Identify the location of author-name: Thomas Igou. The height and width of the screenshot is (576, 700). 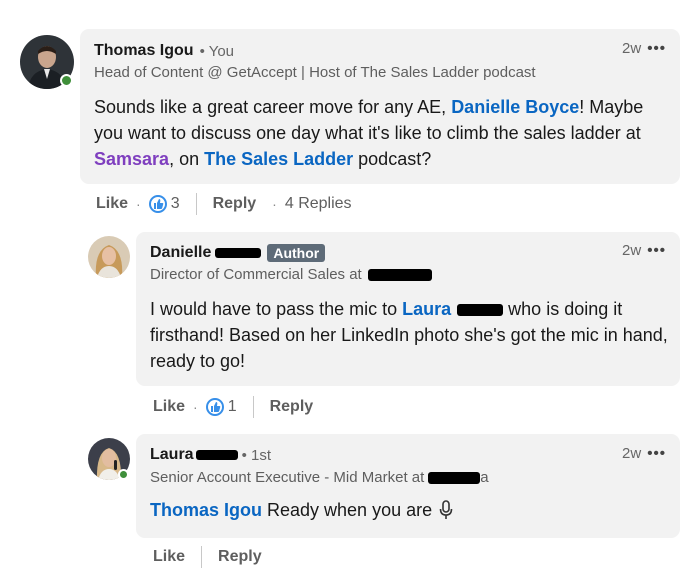
(144, 51).